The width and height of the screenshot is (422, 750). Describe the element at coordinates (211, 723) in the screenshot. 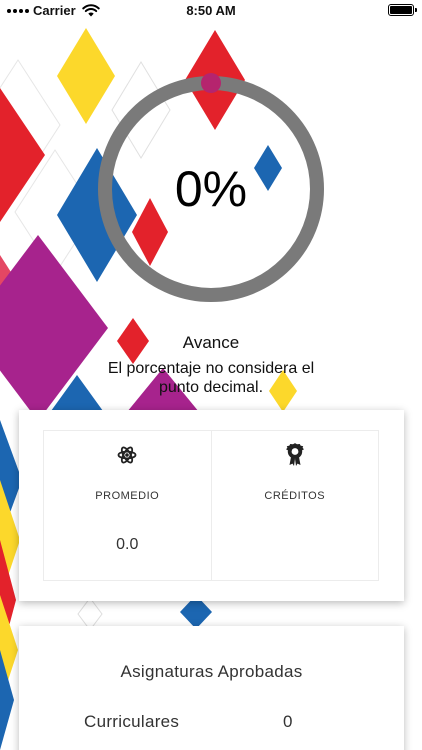

I see `subjects-row-curriculares: Curriculares 0` at that location.